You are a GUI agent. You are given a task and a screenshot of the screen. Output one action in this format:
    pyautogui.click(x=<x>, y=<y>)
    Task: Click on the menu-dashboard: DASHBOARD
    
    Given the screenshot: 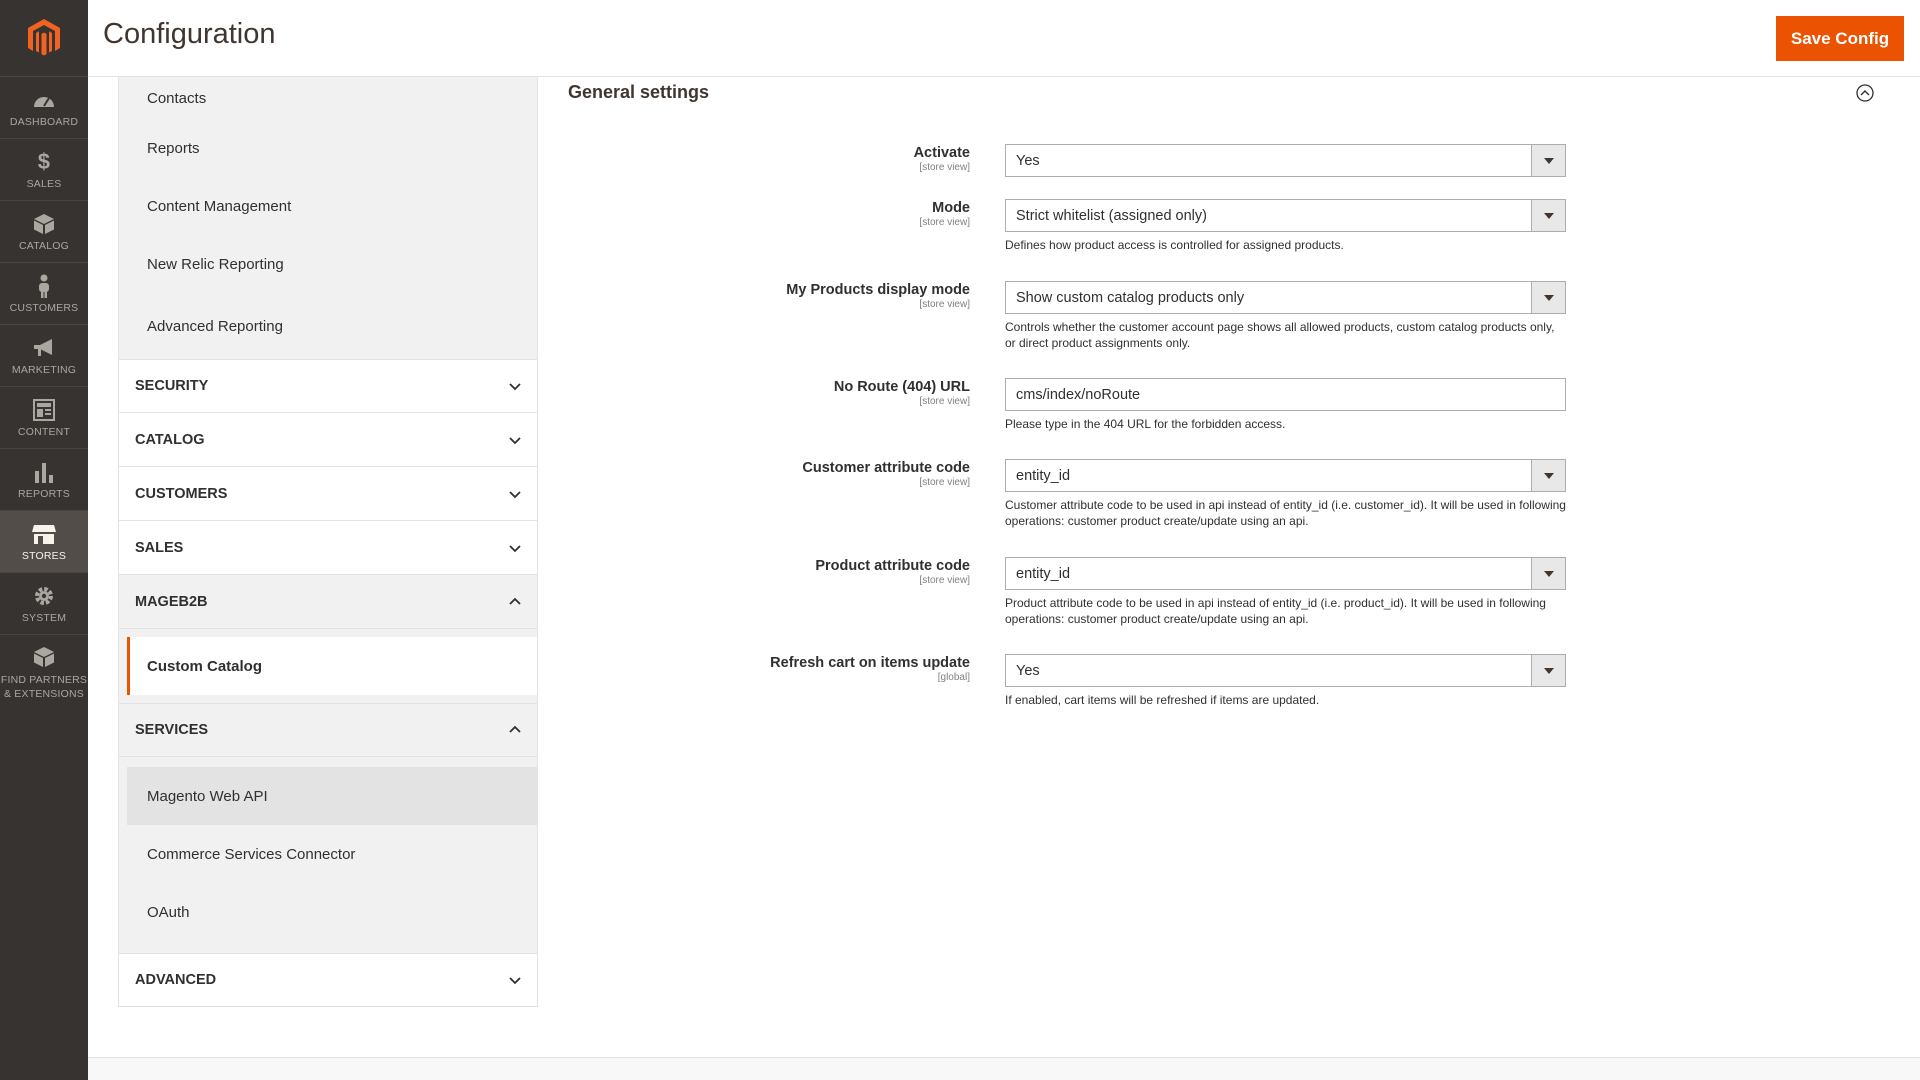 What is the action you would take?
    pyautogui.click(x=44, y=108)
    